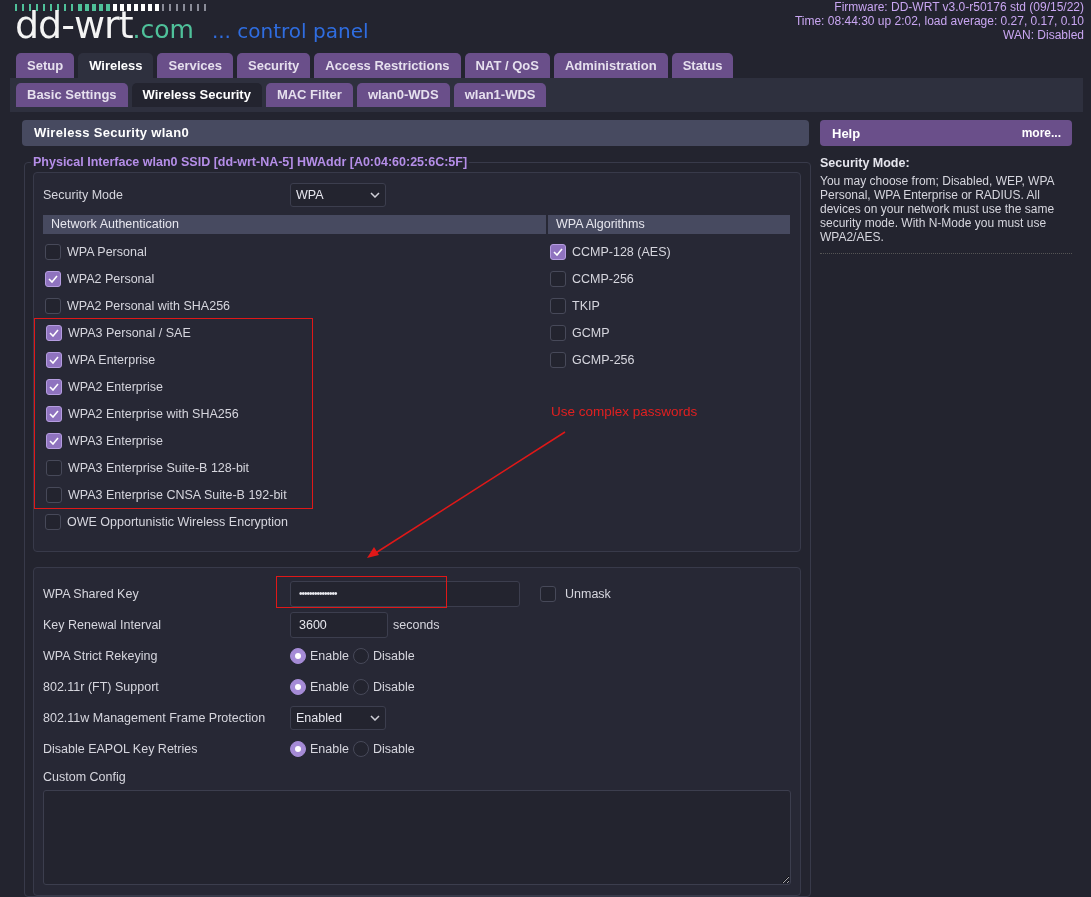  What do you see at coordinates (101, 655) in the screenshot?
I see `field-label: WPA Strict Rekeying` at bounding box center [101, 655].